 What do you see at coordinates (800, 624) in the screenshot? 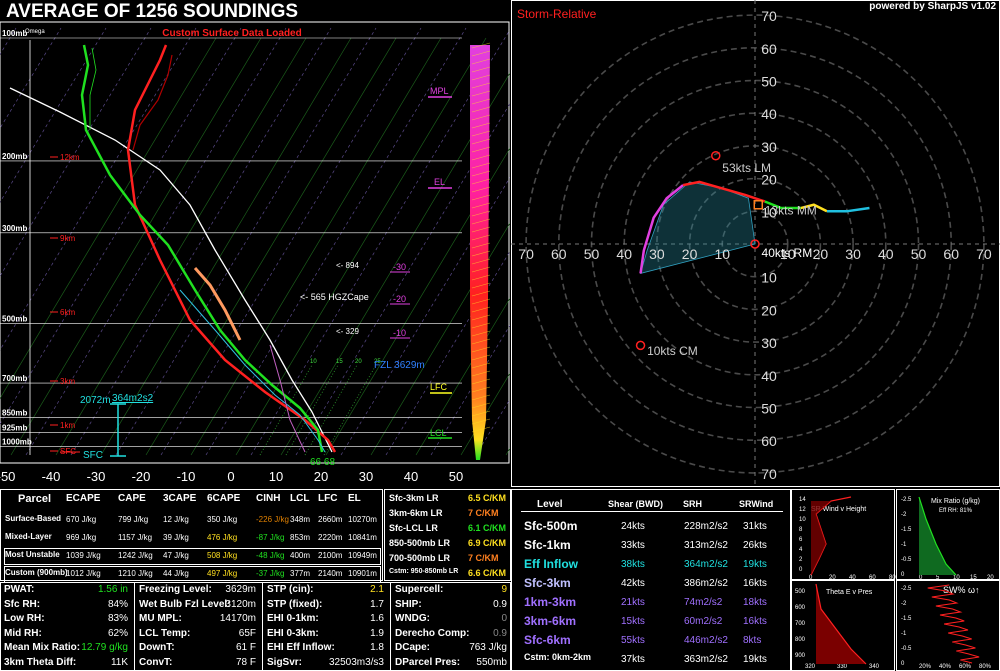
I see `inset-y: 700` at bounding box center [800, 624].